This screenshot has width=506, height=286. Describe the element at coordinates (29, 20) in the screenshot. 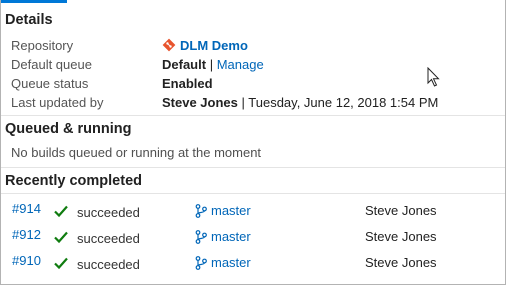

I see `details-heading: Details` at that location.